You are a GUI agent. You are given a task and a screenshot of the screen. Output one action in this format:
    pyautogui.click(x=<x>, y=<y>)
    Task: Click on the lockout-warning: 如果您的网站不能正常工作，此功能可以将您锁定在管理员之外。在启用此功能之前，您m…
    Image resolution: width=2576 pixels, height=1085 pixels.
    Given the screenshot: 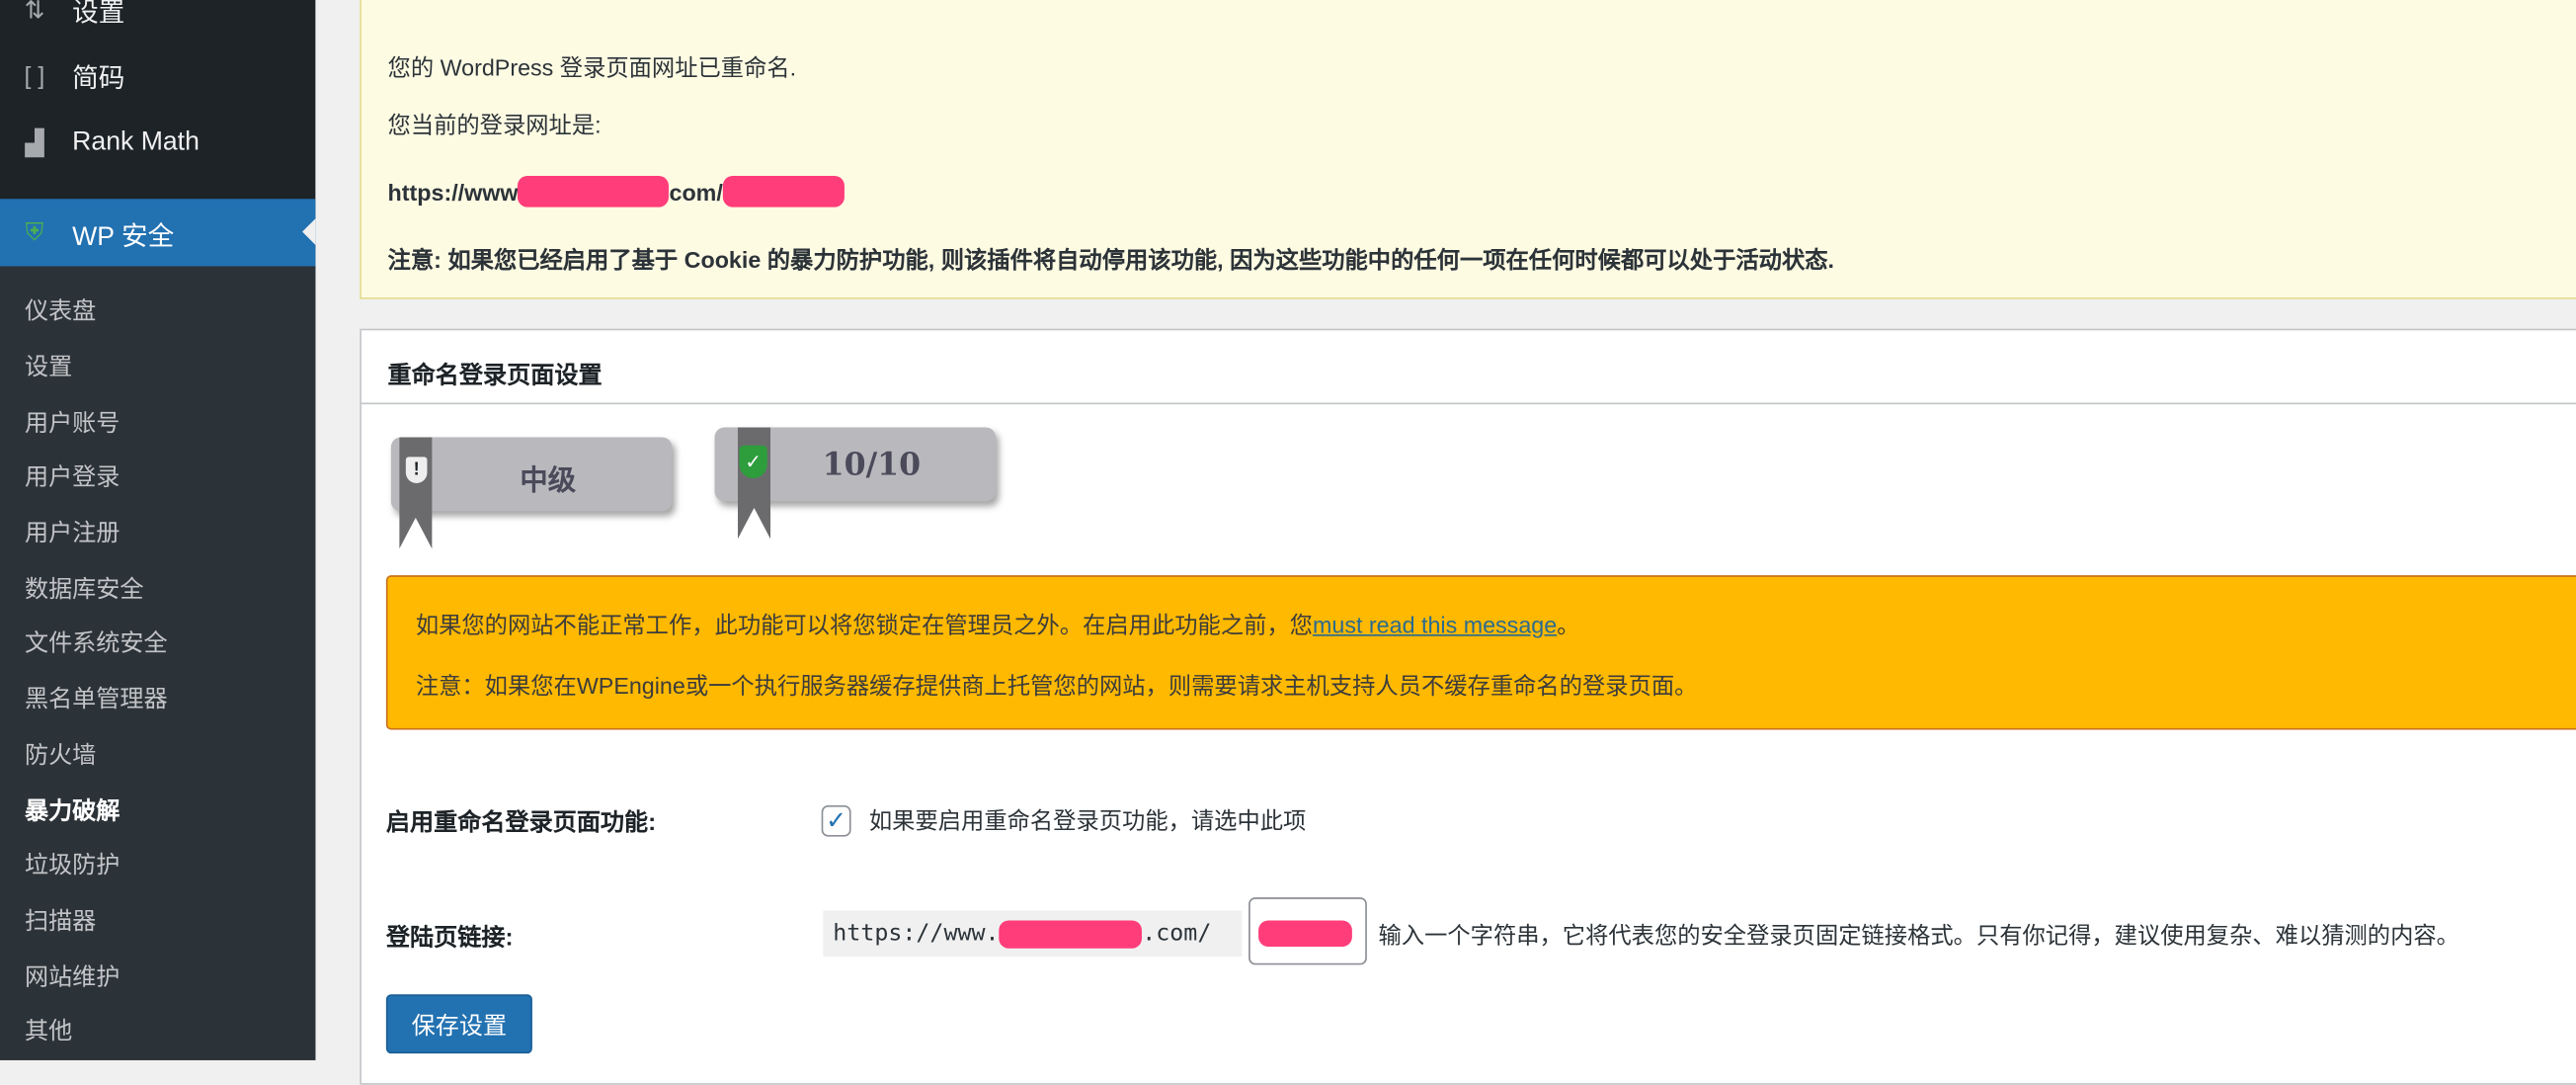 What is the action you would take?
    pyautogui.click(x=1480, y=652)
    